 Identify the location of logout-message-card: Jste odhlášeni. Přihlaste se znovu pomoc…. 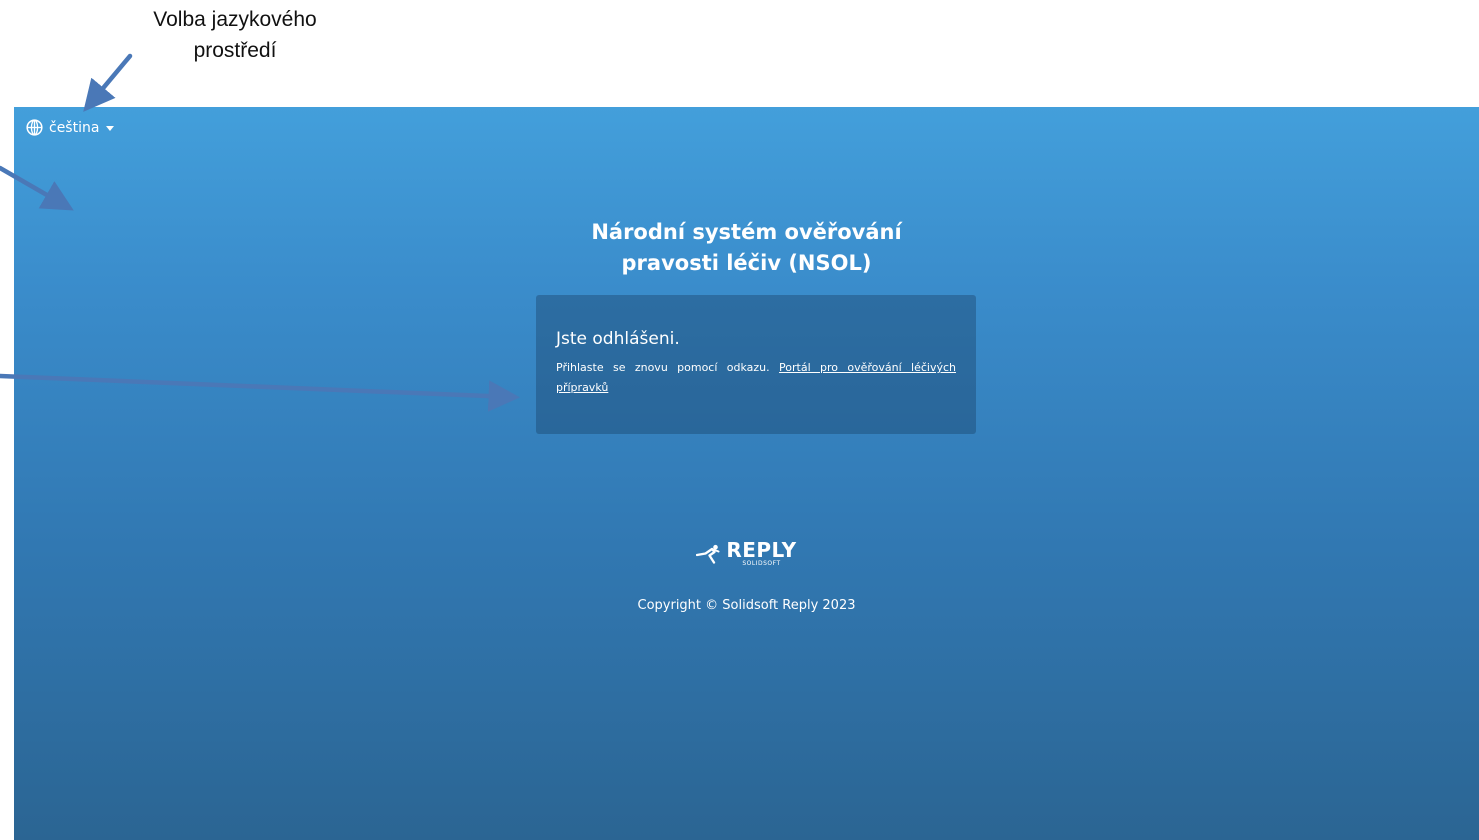
(756, 364).